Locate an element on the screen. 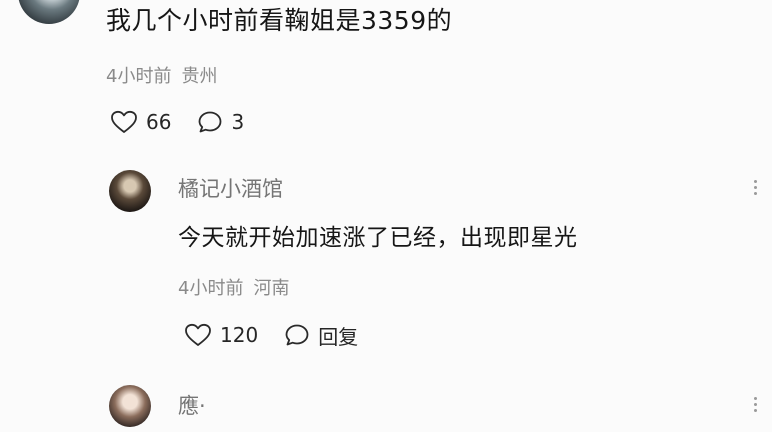 Image resolution: width=772 pixels, height=432 pixels. comment-actions: 66 3 is located at coordinates (177, 122).